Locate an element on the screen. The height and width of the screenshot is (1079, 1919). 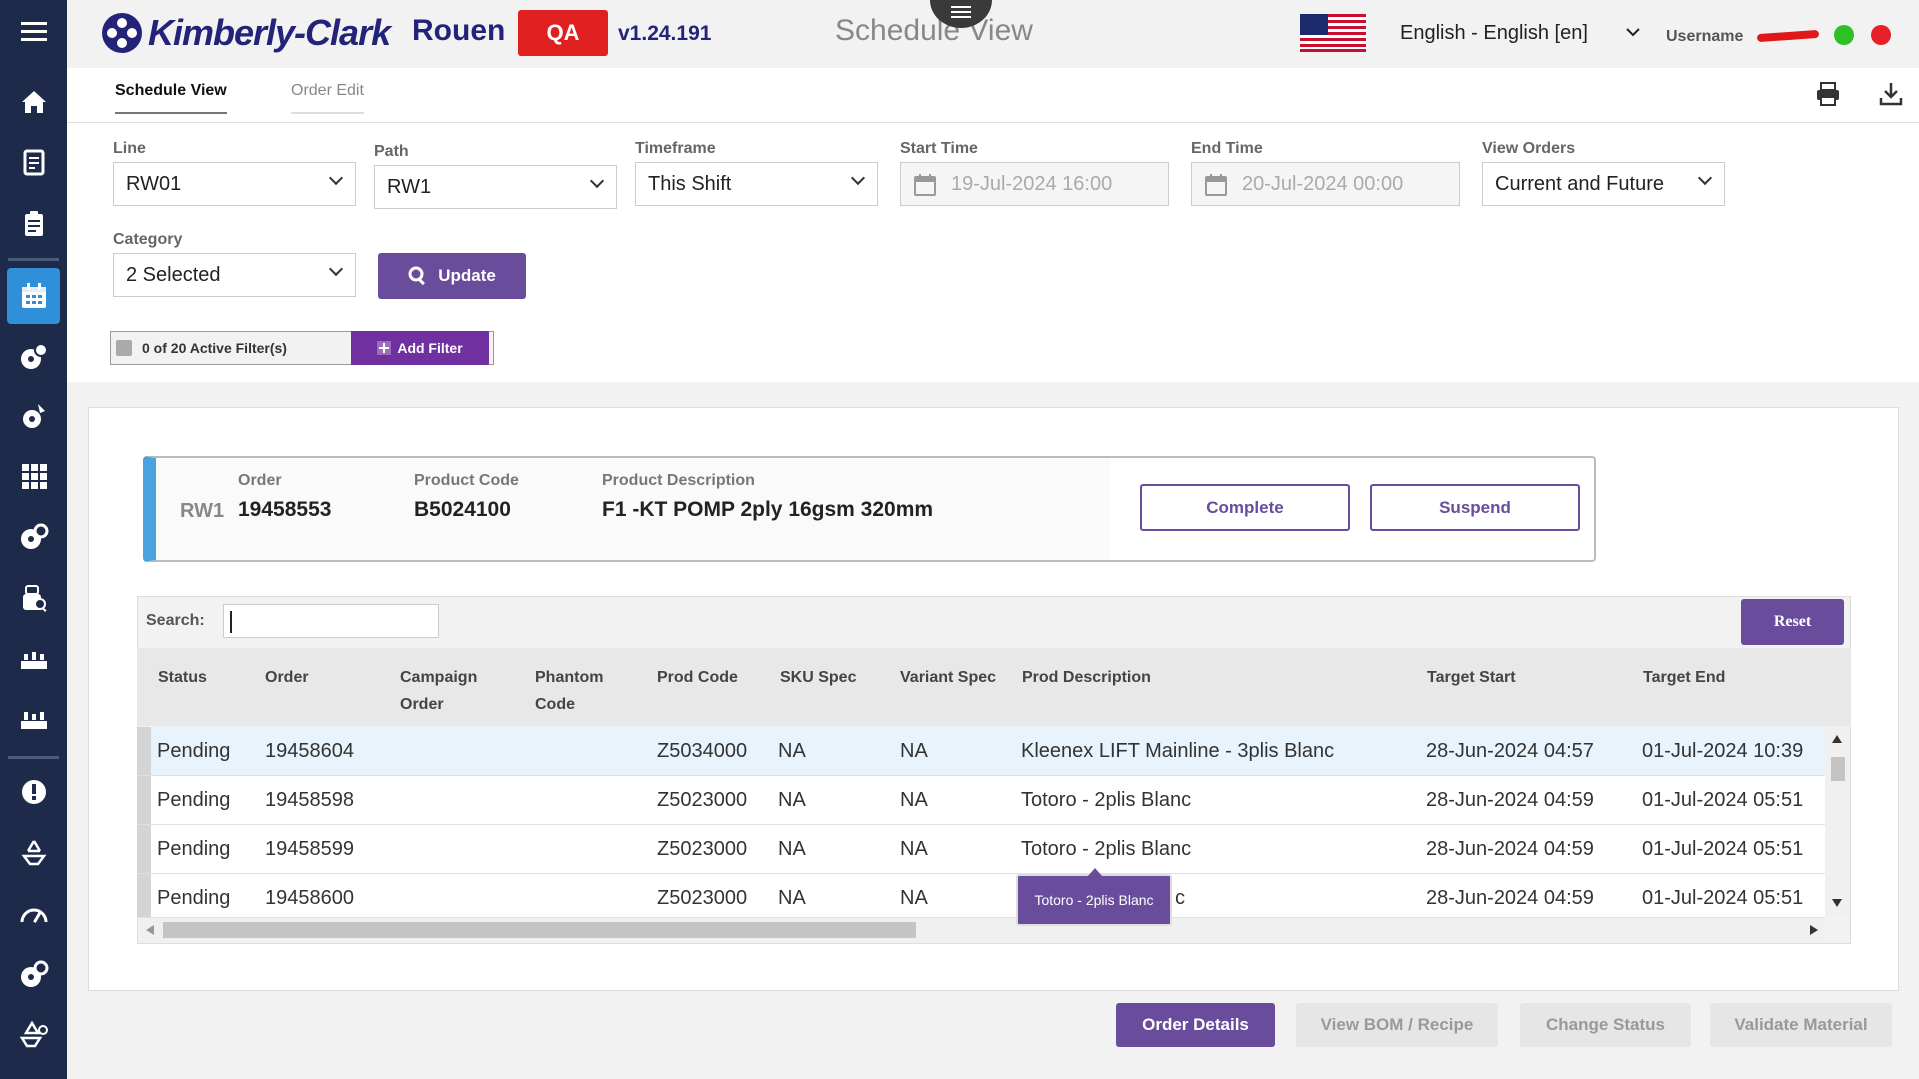
cell-prod-description: c is located at coordinates (1180, 898).